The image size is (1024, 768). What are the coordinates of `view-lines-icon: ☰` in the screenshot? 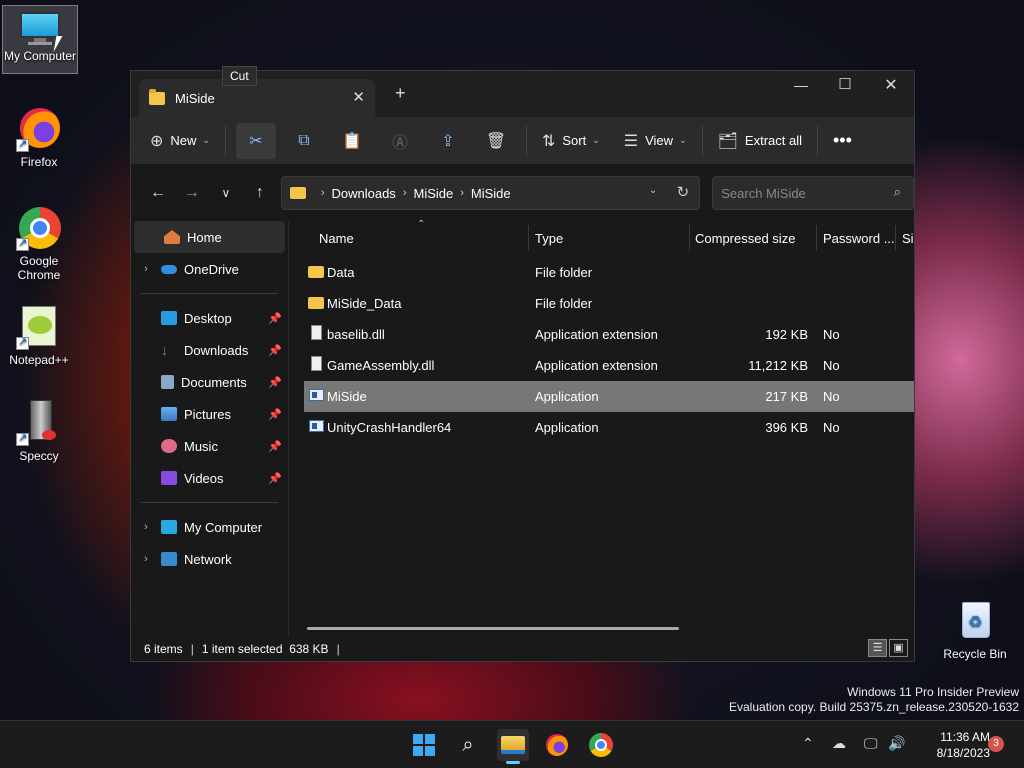 It's located at (631, 141).